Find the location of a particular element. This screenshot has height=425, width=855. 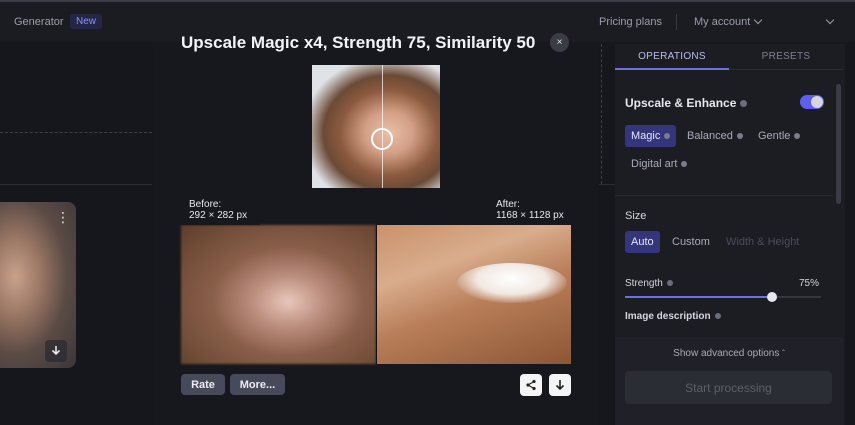

panel-scrollbar is located at coordinates (838, 144).